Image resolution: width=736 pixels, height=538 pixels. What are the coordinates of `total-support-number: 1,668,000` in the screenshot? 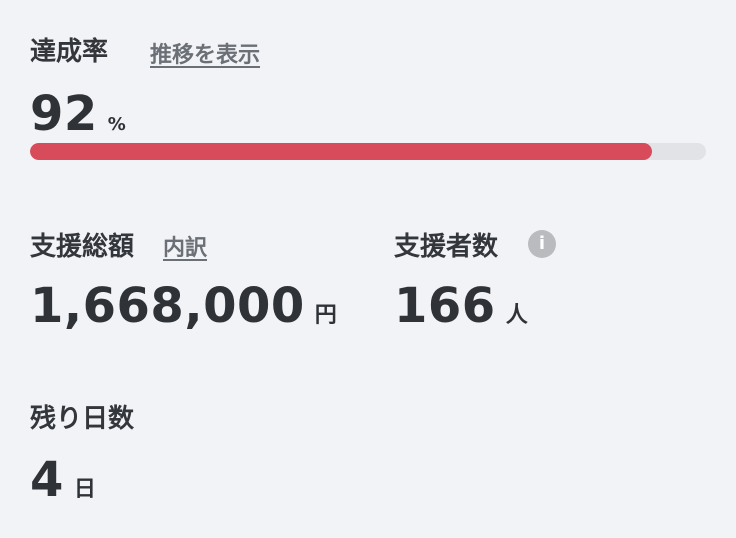 It's located at (167, 306).